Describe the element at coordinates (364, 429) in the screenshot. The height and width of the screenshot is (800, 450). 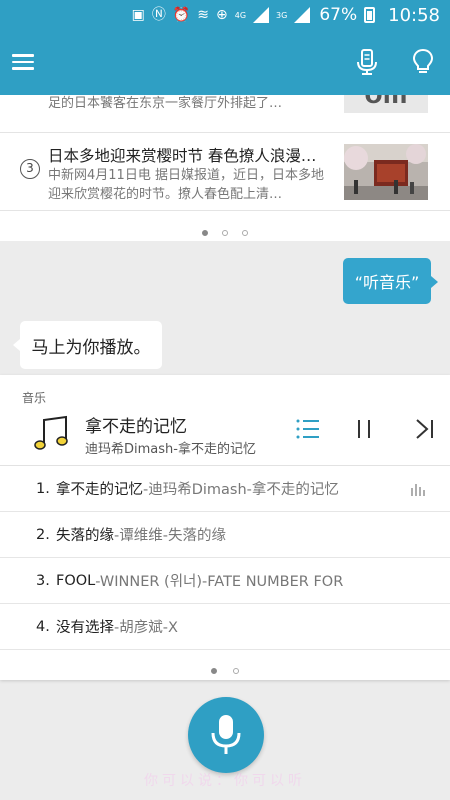
I see `pause-icon` at that location.